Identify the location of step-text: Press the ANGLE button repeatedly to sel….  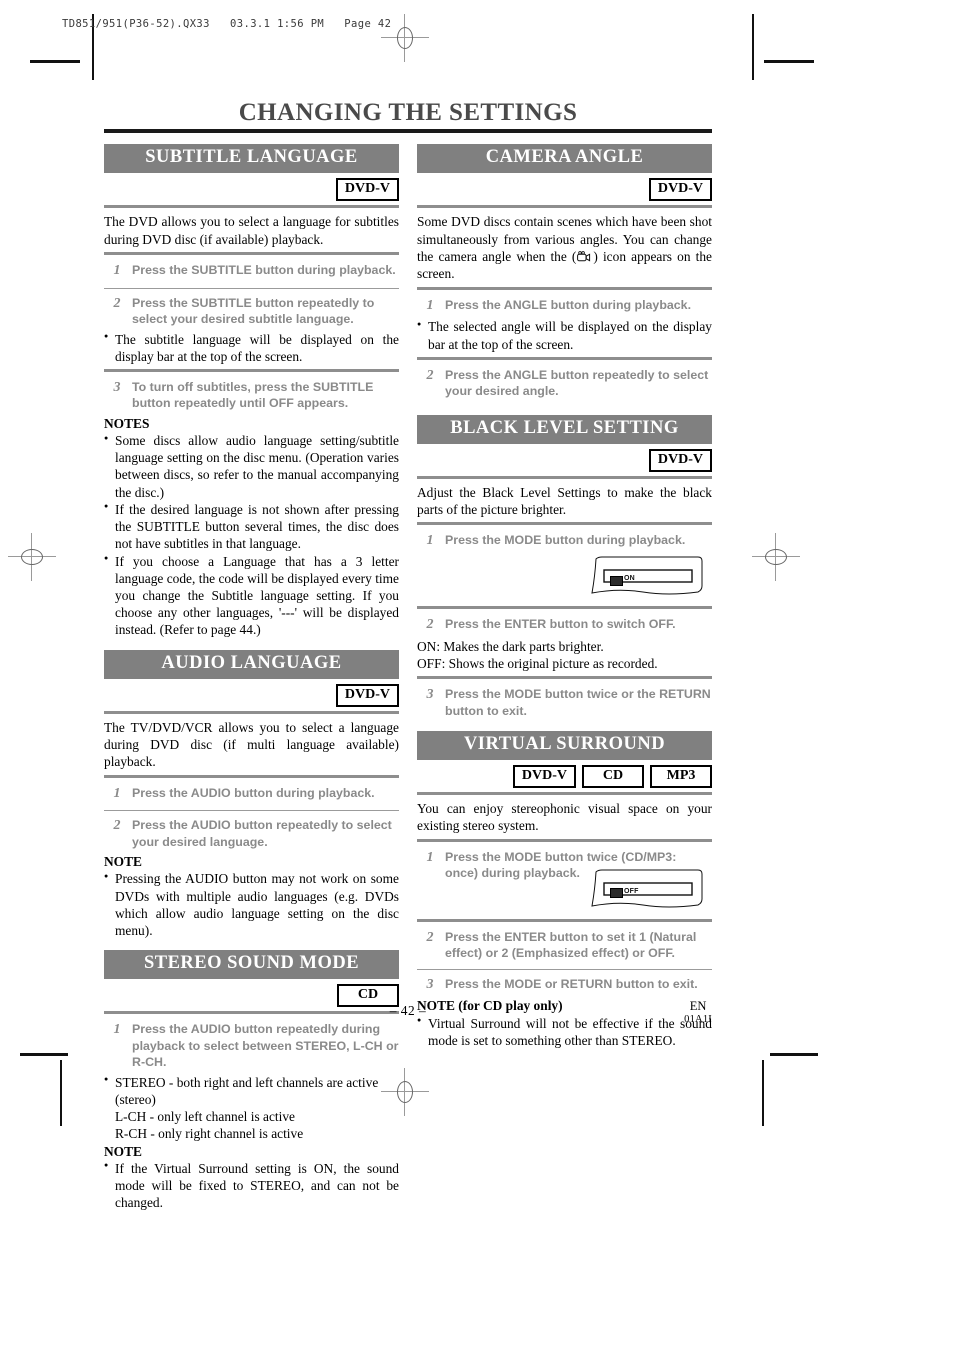
(577, 383).